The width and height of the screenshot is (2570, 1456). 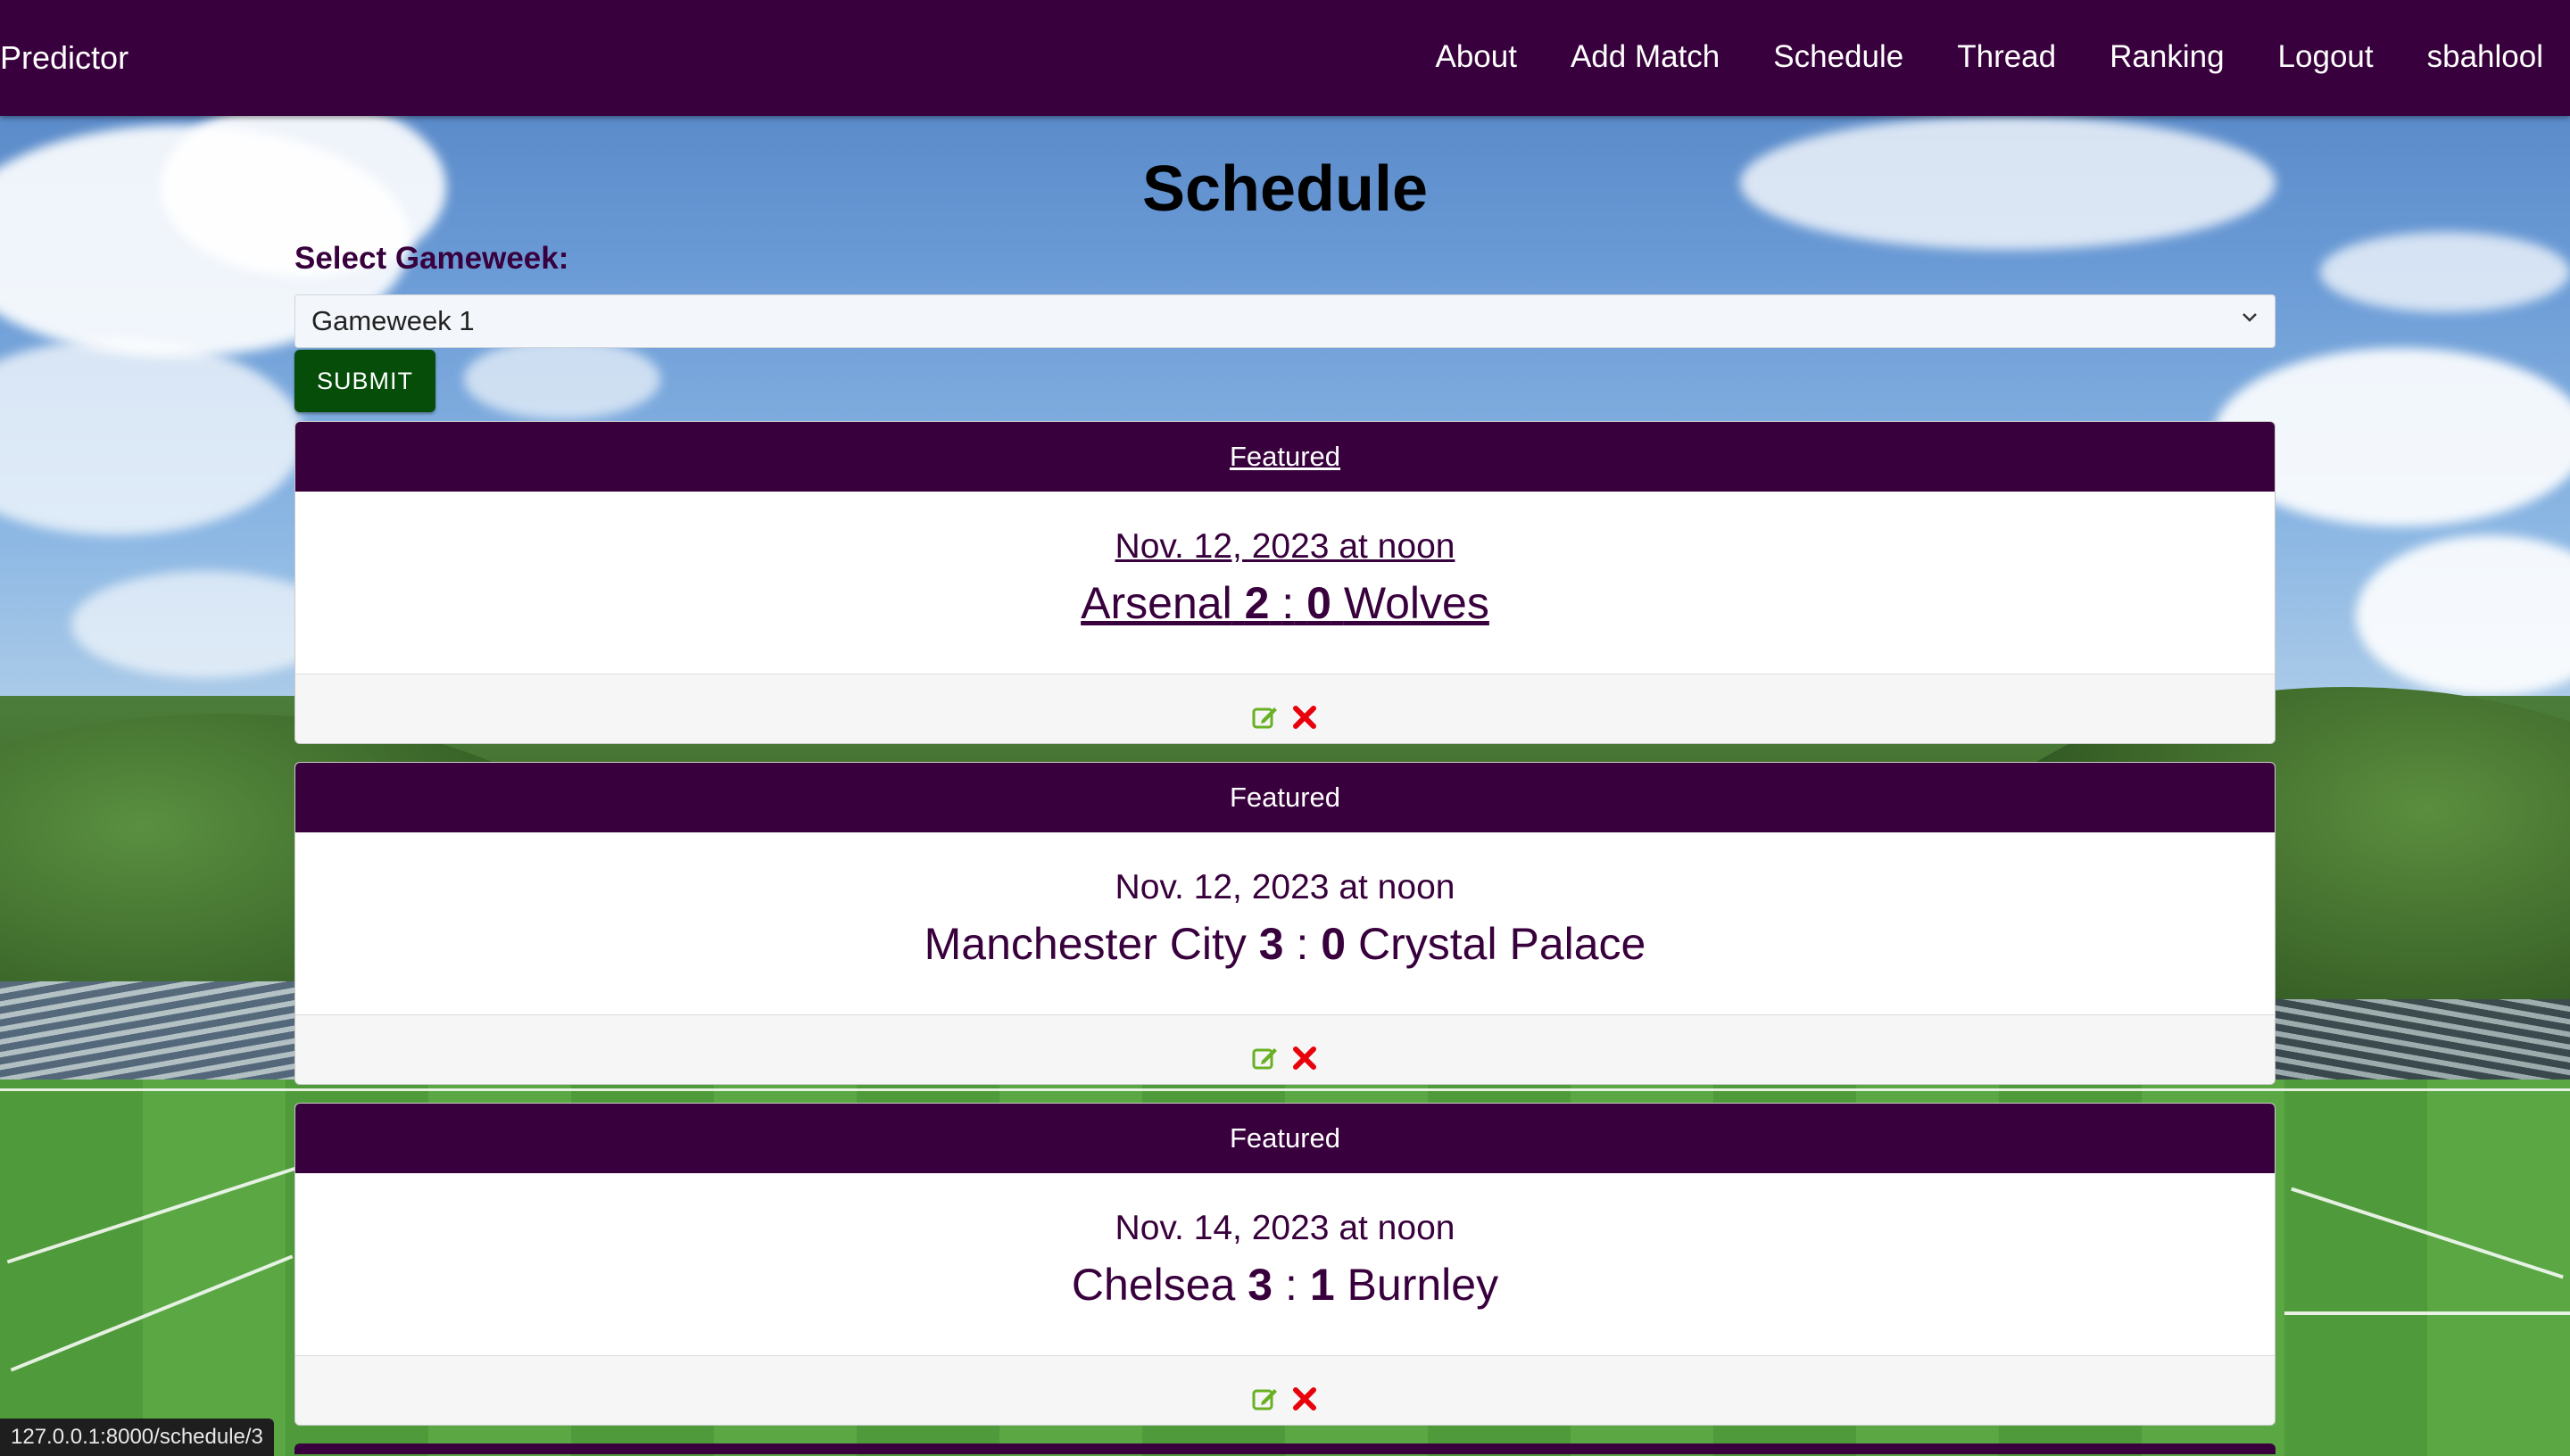 What do you see at coordinates (2485, 57) in the screenshot?
I see `nav-username-link: sbahlool` at bounding box center [2485, 57].